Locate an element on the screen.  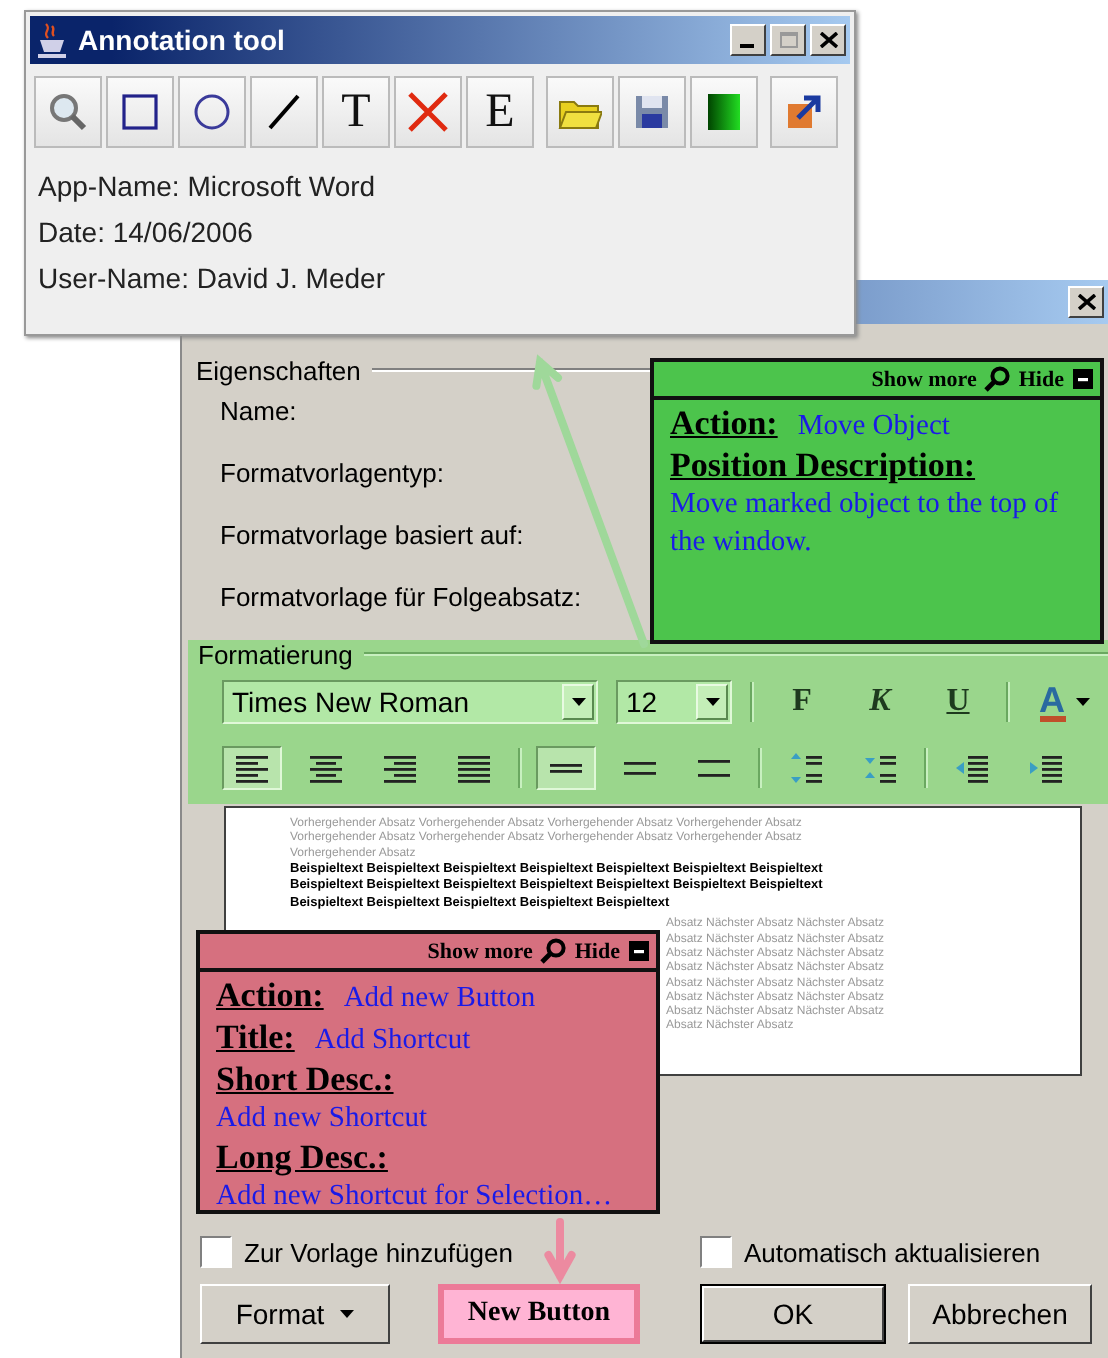
ellipse-button is located at coordinates (212, 112).